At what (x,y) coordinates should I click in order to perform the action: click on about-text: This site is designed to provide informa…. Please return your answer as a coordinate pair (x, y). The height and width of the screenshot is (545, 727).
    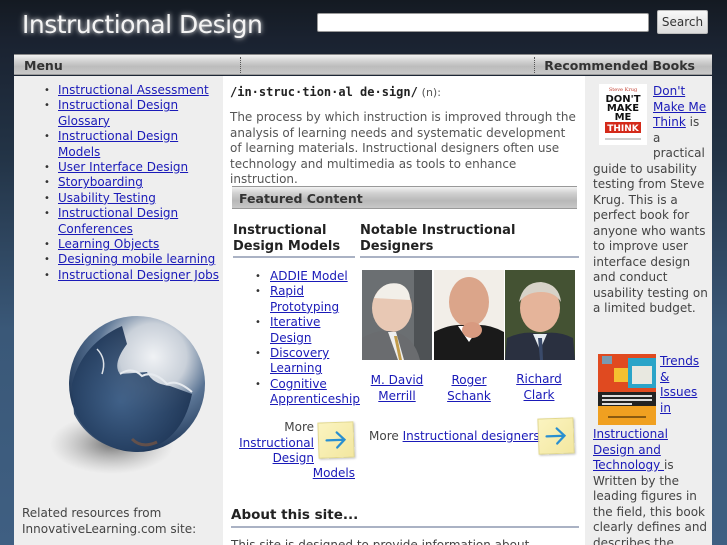
    Looking at the image, I should click on (380, 541).